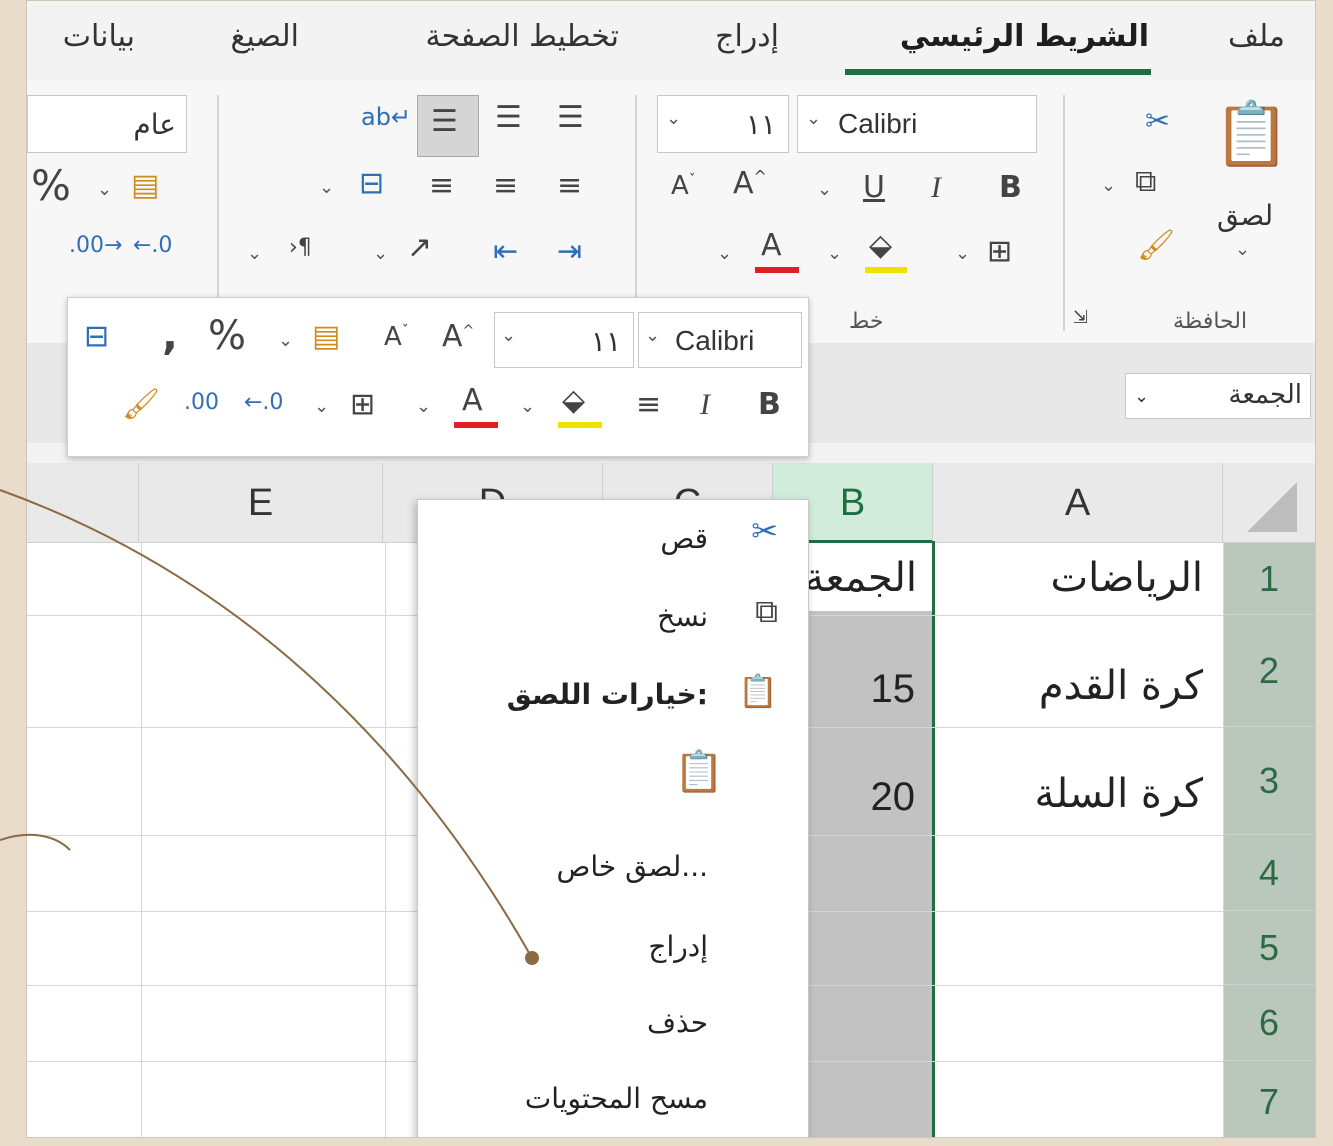 Image resolution: width=1333 pixels, height=1146 pixels. I want to click on align-center-icon: ≡, so click(505, 186).